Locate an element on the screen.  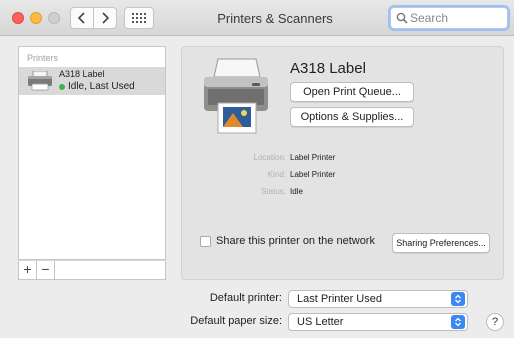
share-printer-label: Share this printer on the network is located at coordinates (295, 241).